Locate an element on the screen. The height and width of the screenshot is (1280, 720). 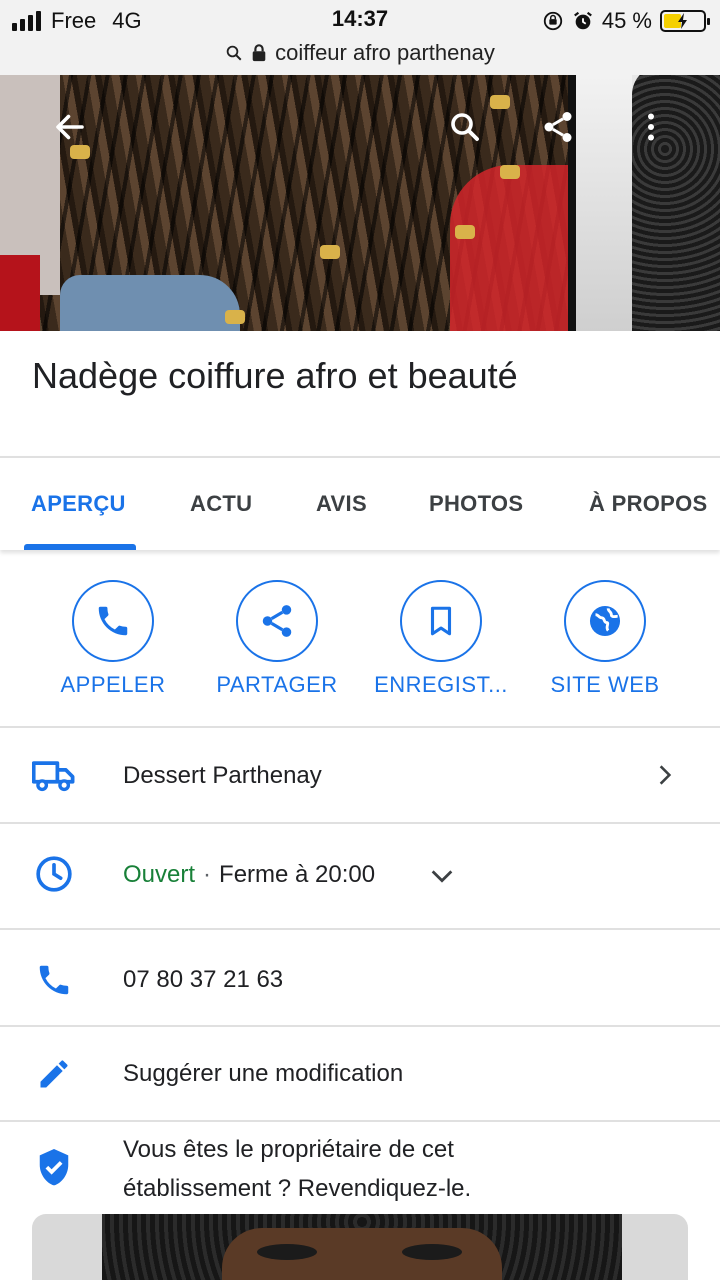
pencil-icon is located at coordinates (54, 1074).